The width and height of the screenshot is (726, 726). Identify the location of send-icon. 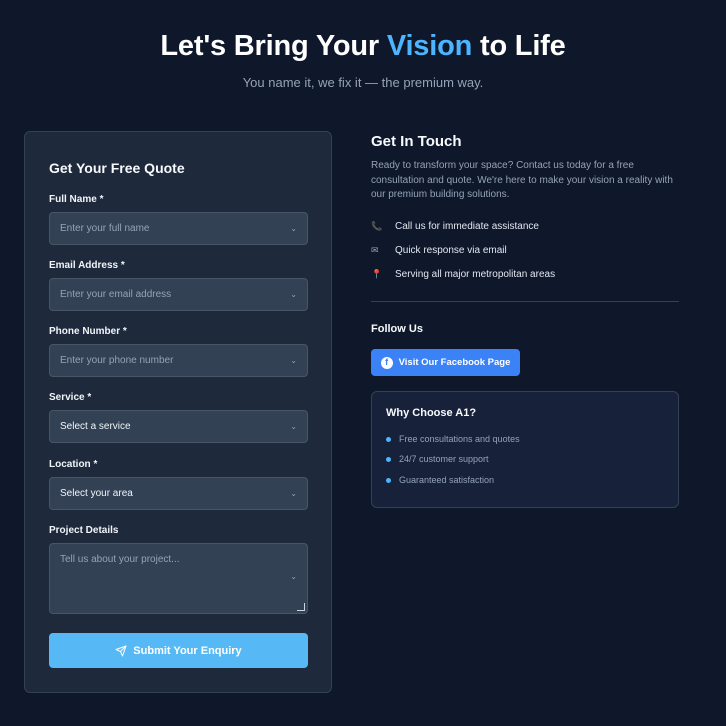
(121, 650).